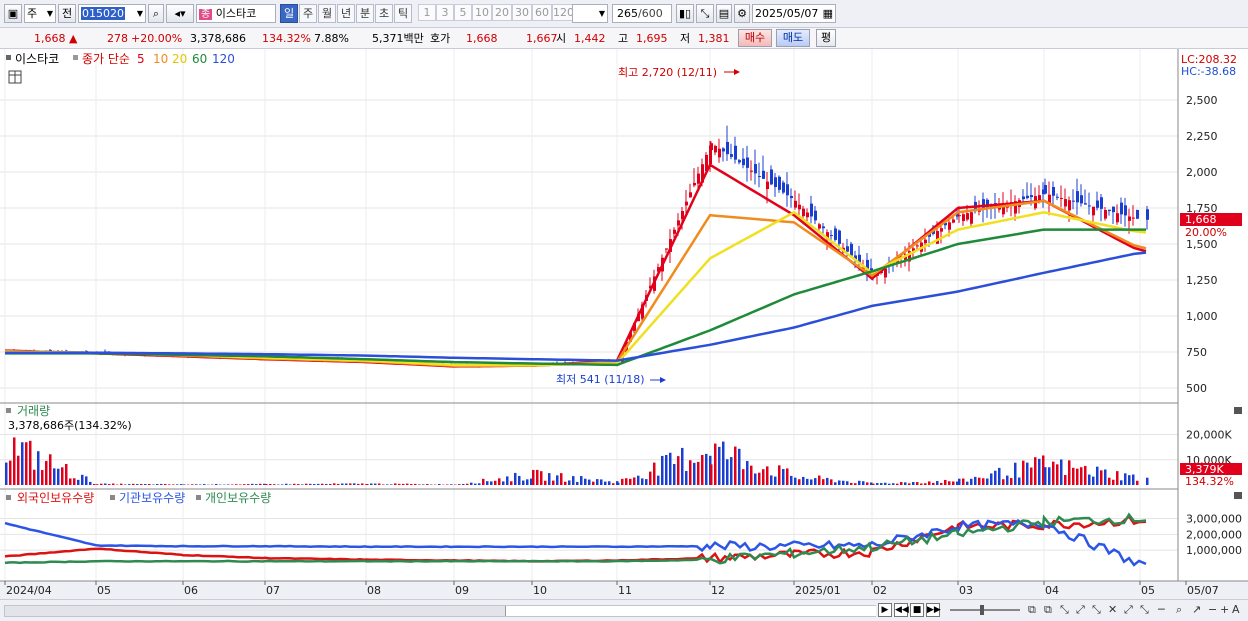 This screenshot has height=621, width=1248. Describe the element at coordinates (885, 610) in the screenshot. I see `scroll-right-icon: ▶` at that location.